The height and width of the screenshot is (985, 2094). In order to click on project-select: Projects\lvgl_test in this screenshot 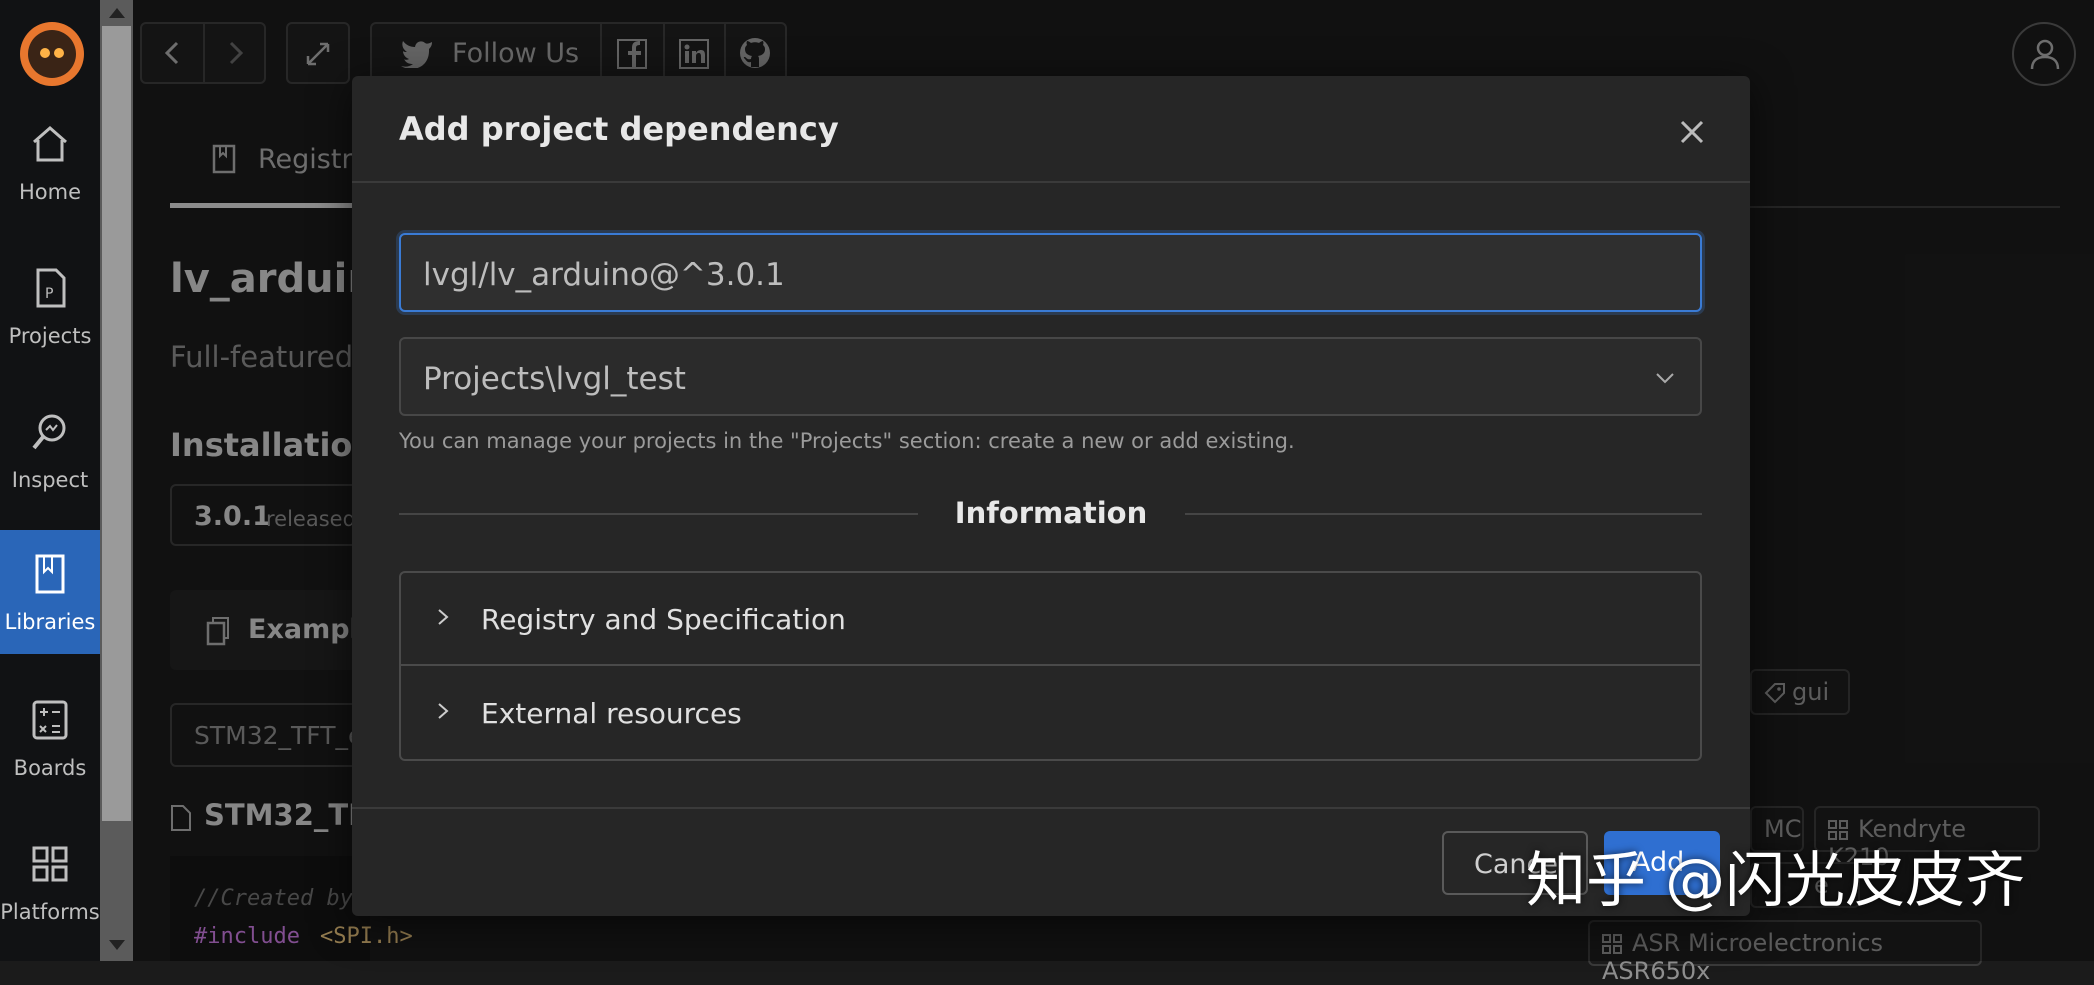, I will do `click(1050, 376)`.